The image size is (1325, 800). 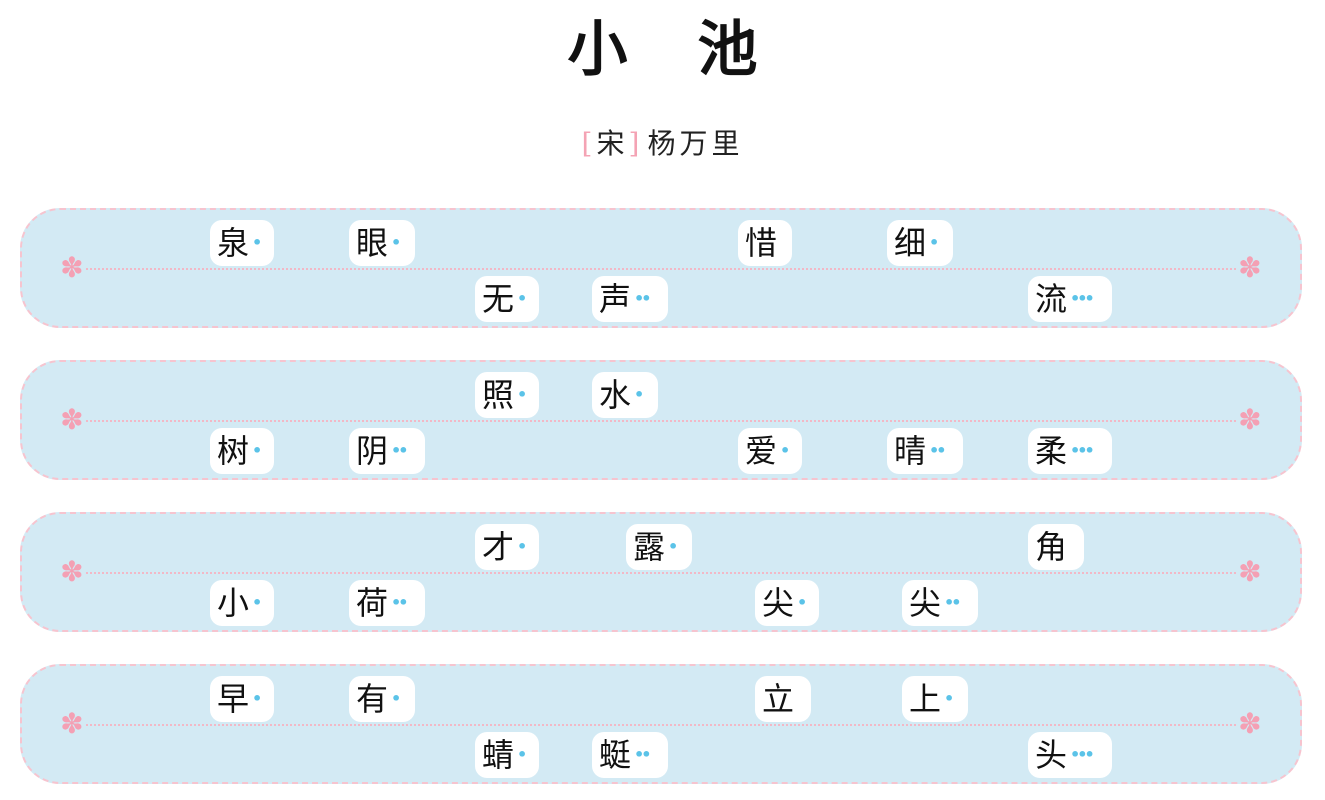 I want to click on char-cell: 流 •••, so click(x=1070, y=299).